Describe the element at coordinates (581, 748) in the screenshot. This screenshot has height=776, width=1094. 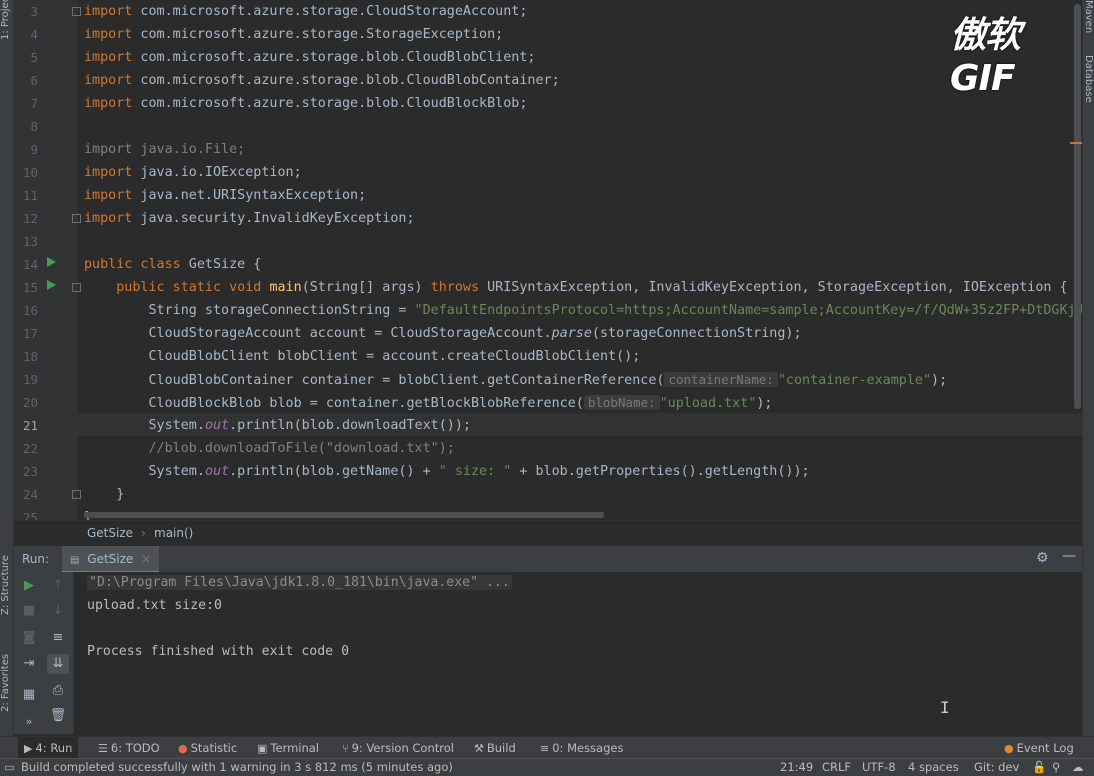
I see `tab-messages: ≡ 0: Messages` at that location.